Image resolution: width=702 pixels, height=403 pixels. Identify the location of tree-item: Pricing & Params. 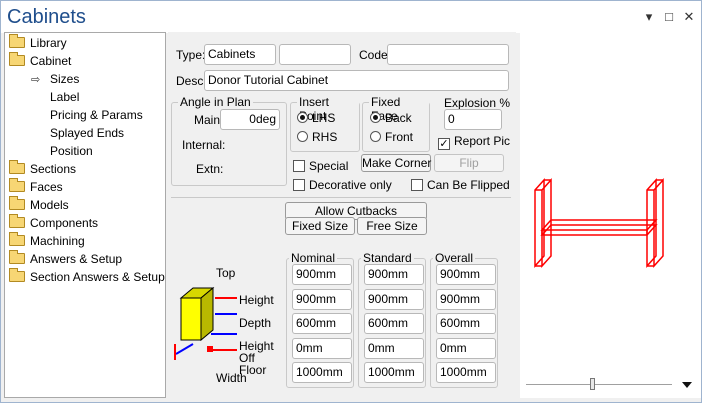
(96, 115).